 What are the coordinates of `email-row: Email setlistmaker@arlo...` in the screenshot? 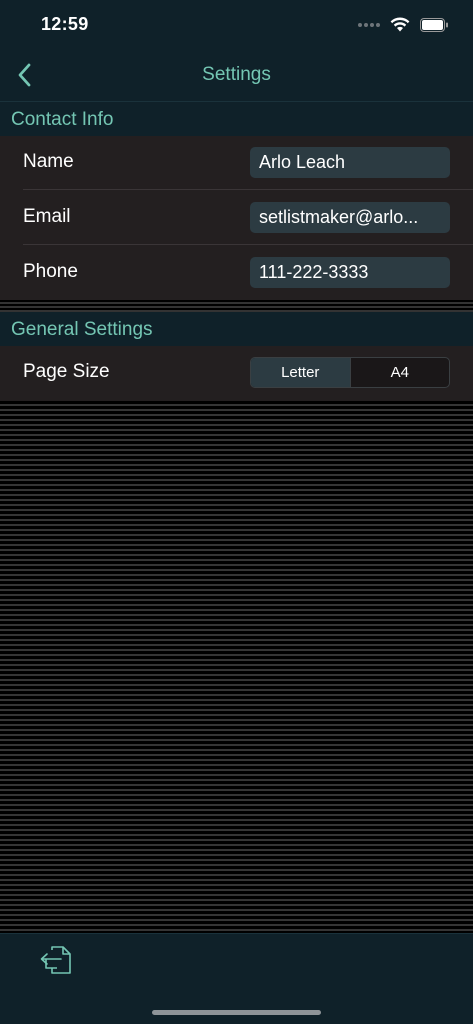 It's located at (236, 218).